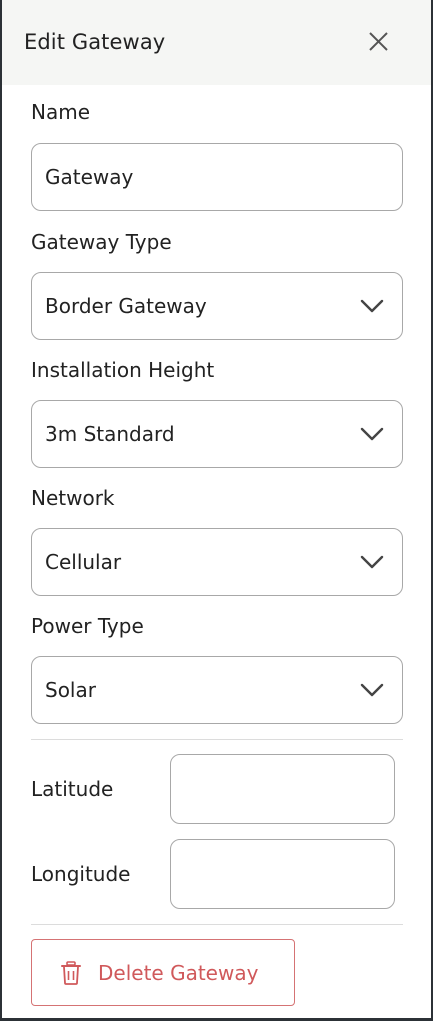 This screenshot has height=1021, width=433. I want to click on power-type-value: Solar, so click(70, 690).